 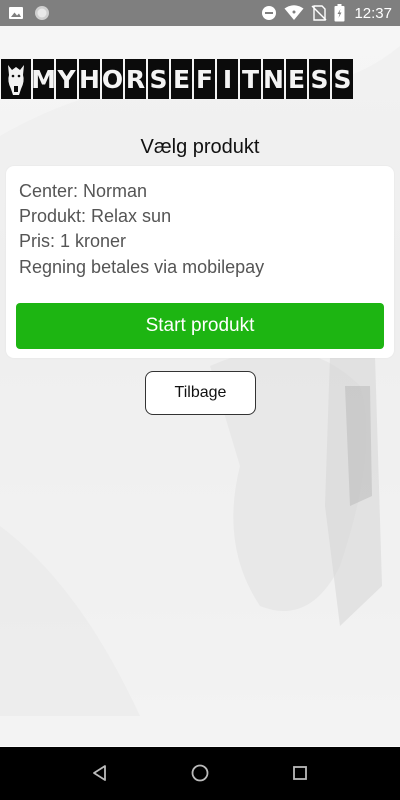 I want to click on logo-letter: O, so click(x=112, y=79).